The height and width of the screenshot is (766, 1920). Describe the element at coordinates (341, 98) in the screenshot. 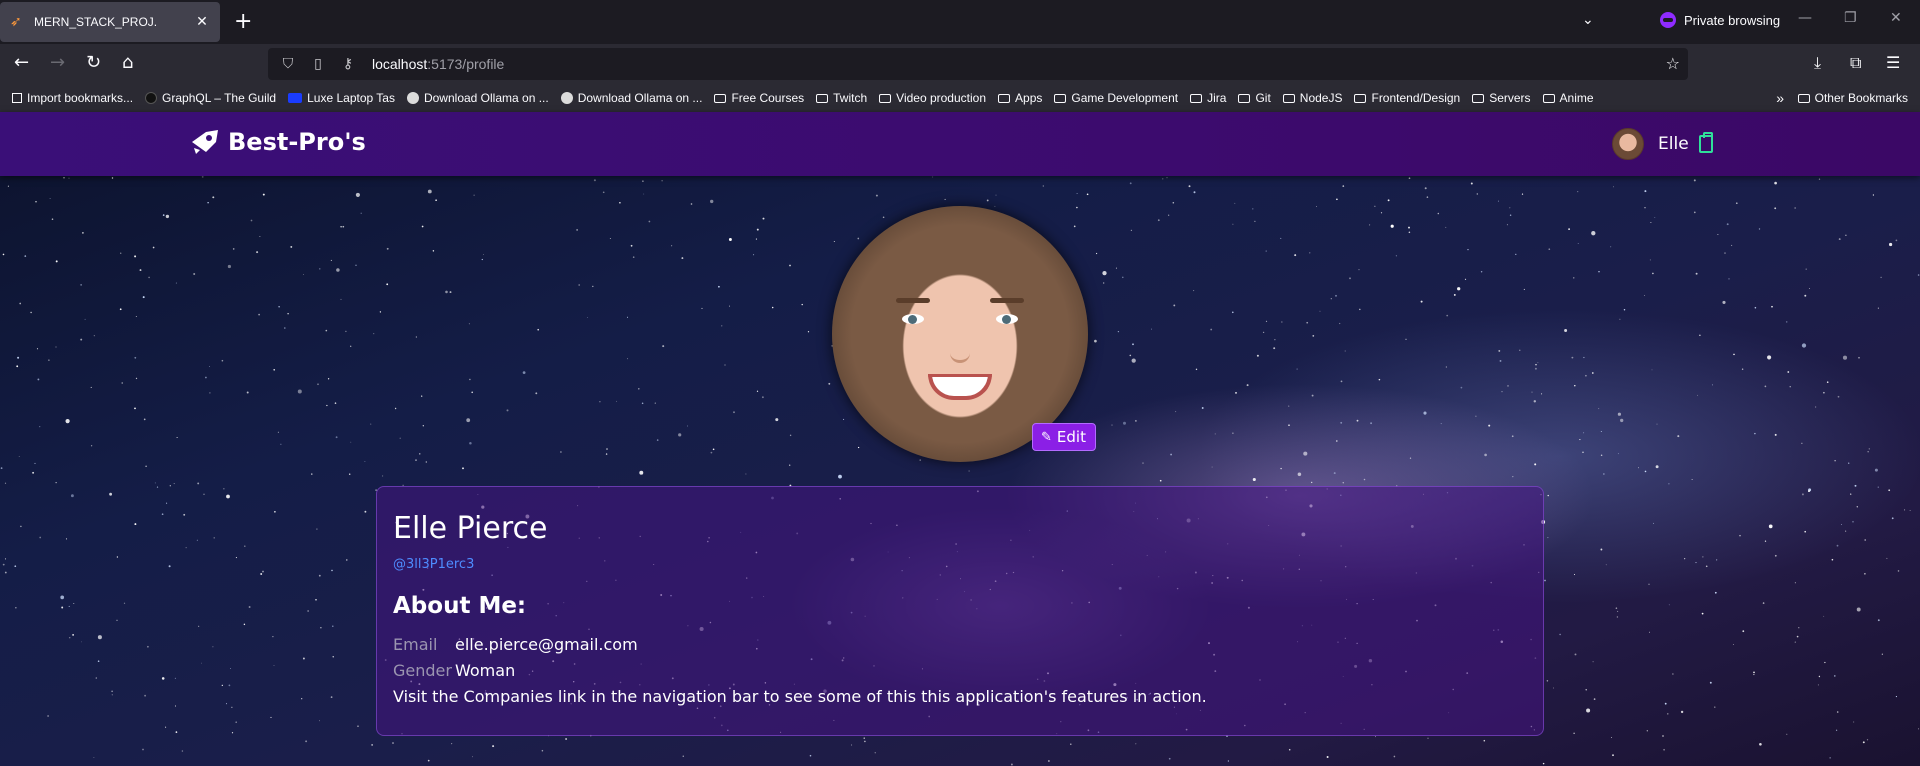

I see `bookmark-luxe: Luxe Laptop Tas` at that location.